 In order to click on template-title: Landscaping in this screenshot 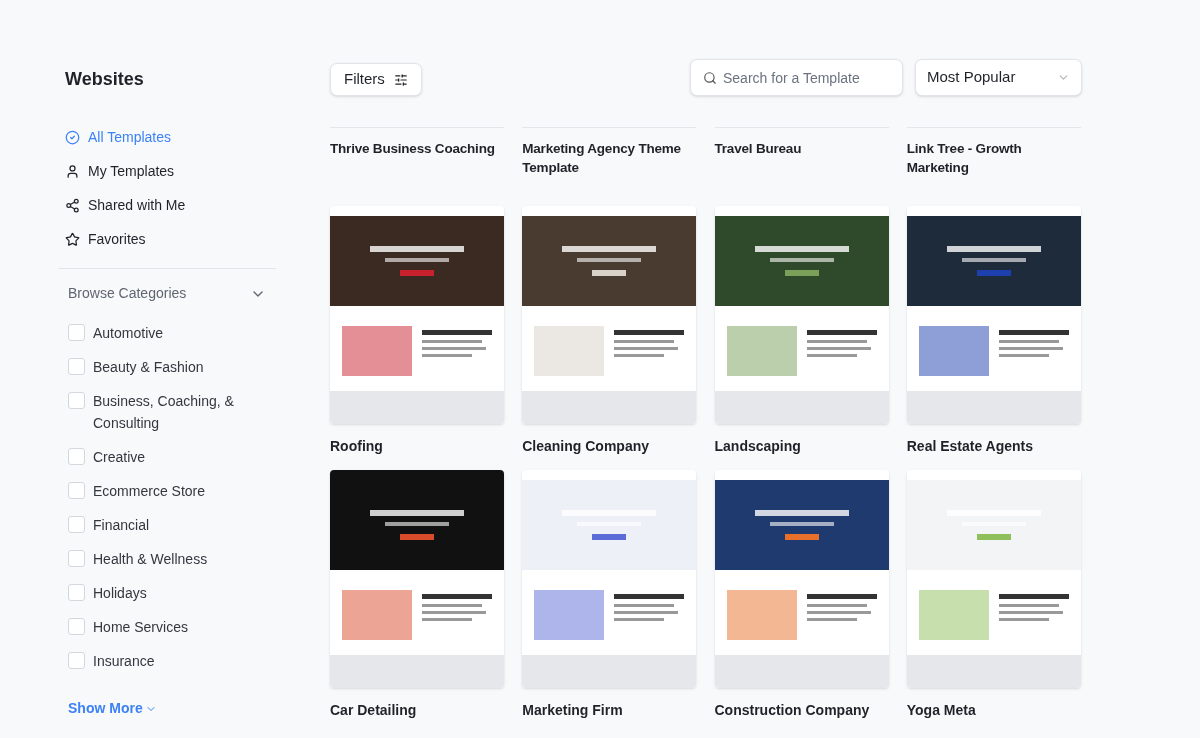, I will do `click(801, 446)`.